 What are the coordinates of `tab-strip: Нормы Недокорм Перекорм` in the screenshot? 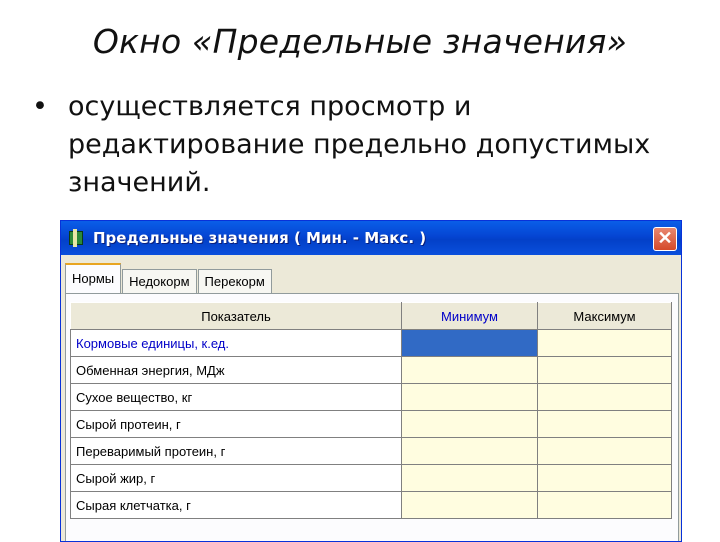 It's located at (169, 278).